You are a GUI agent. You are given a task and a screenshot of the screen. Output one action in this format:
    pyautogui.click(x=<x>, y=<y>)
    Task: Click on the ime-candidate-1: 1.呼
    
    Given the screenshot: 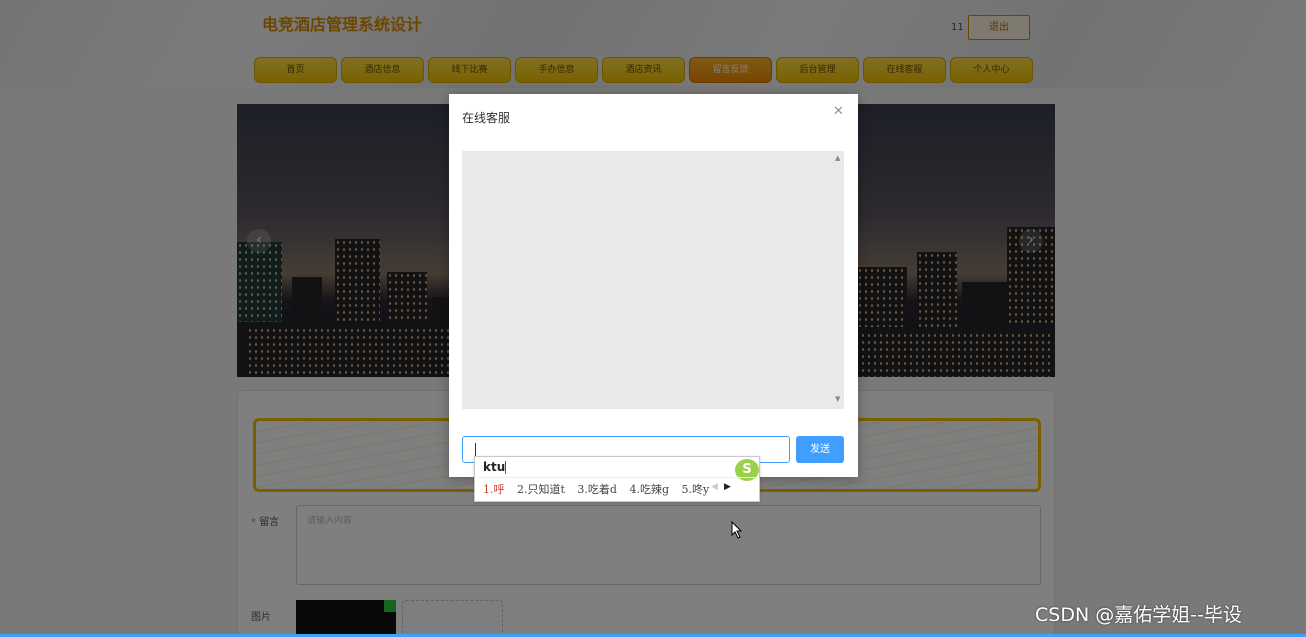 What is the action you would take?
    pyautogui.click(x=494, y=489)
    